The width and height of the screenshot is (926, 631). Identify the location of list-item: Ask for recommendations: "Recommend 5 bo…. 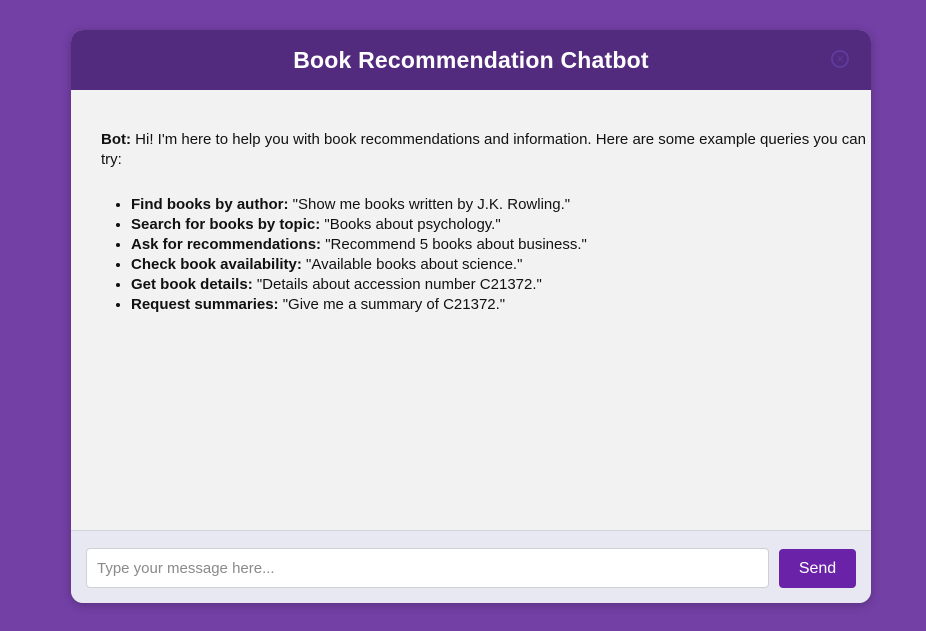
(501, 245).